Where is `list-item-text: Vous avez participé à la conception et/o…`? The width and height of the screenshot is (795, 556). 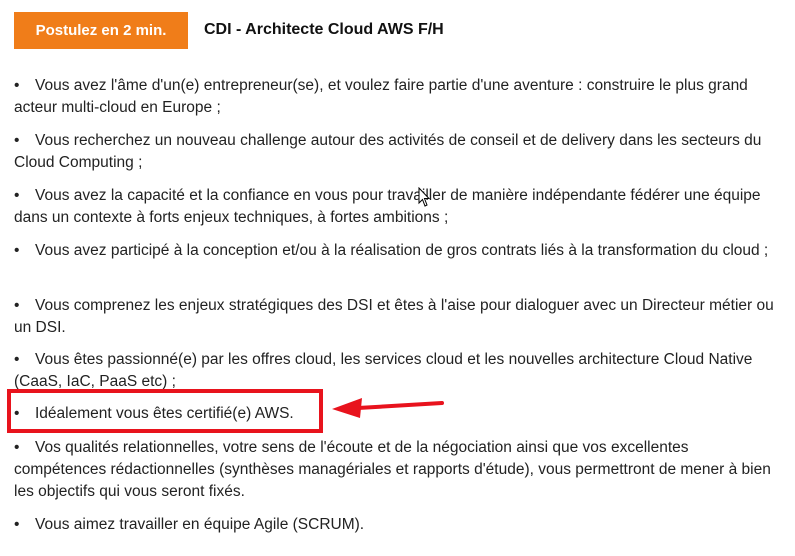 list-item-text: Vous avez participé à la conception et/o… is located at coordinates (402, 250).